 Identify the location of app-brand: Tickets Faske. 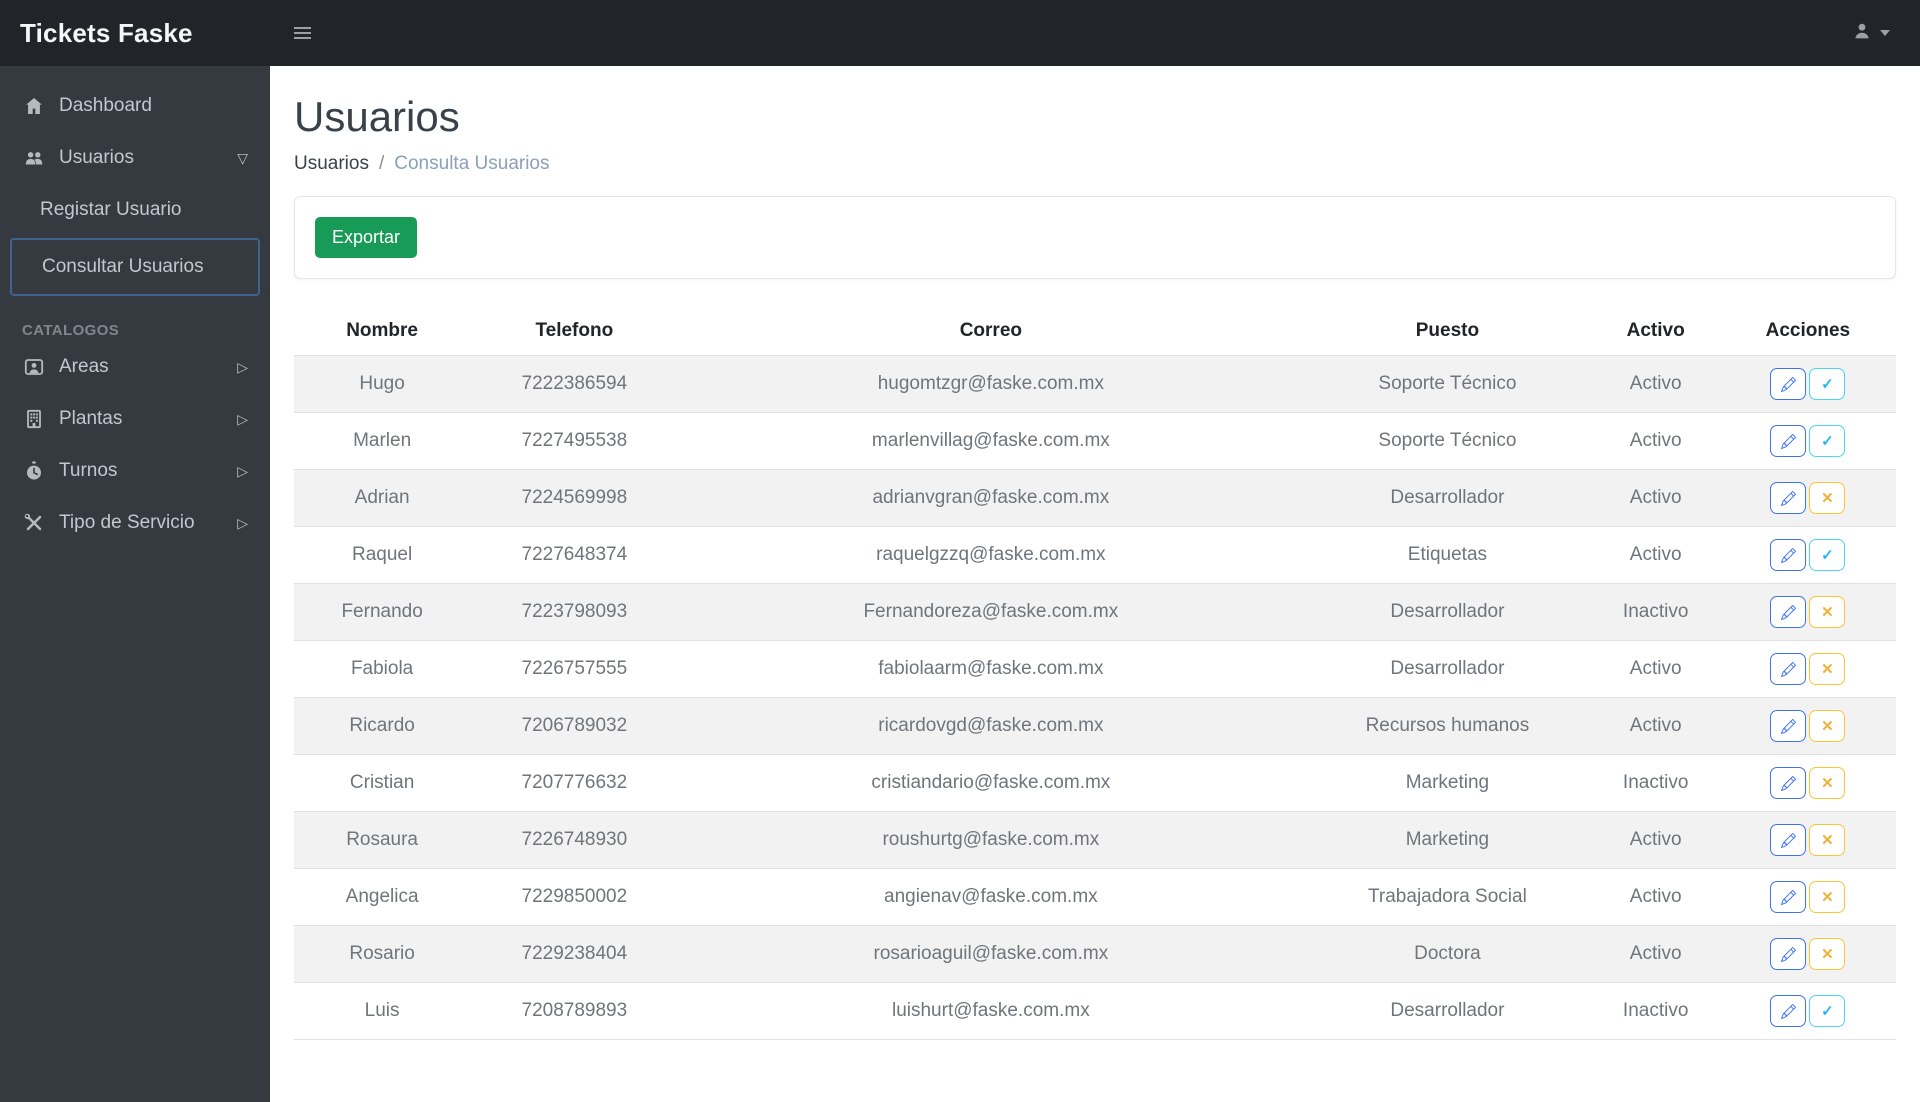
(106, 32).